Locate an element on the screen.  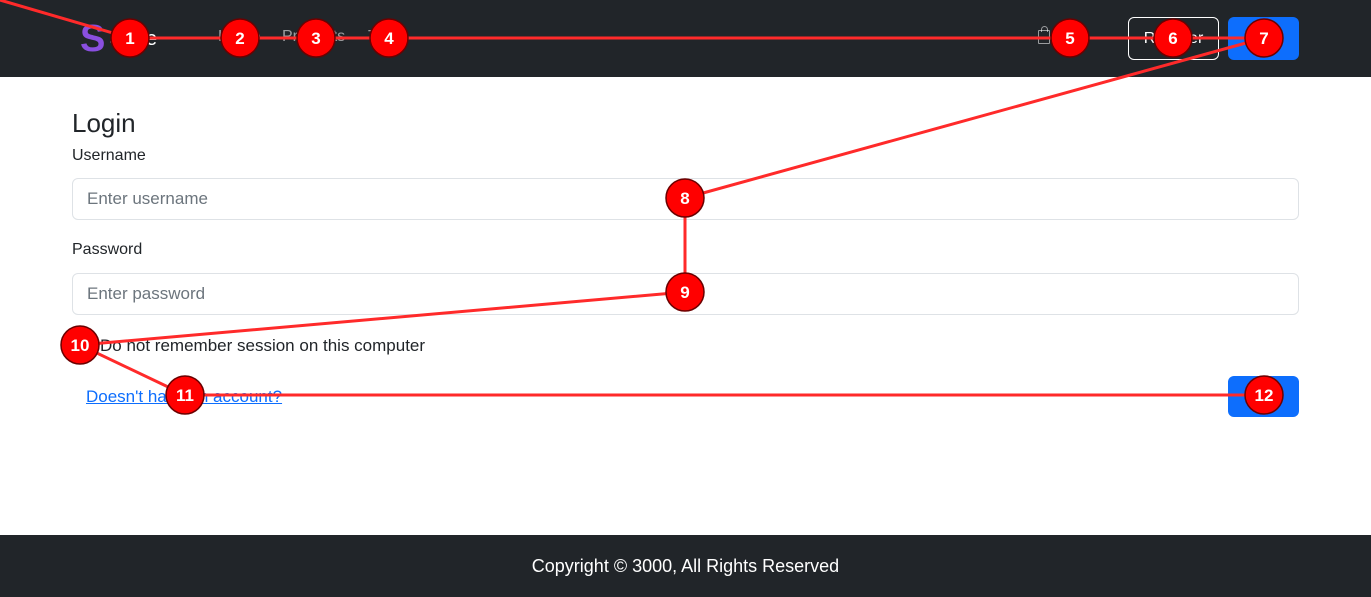
login-submit-button: Login is located at coordinates (1263, 396).